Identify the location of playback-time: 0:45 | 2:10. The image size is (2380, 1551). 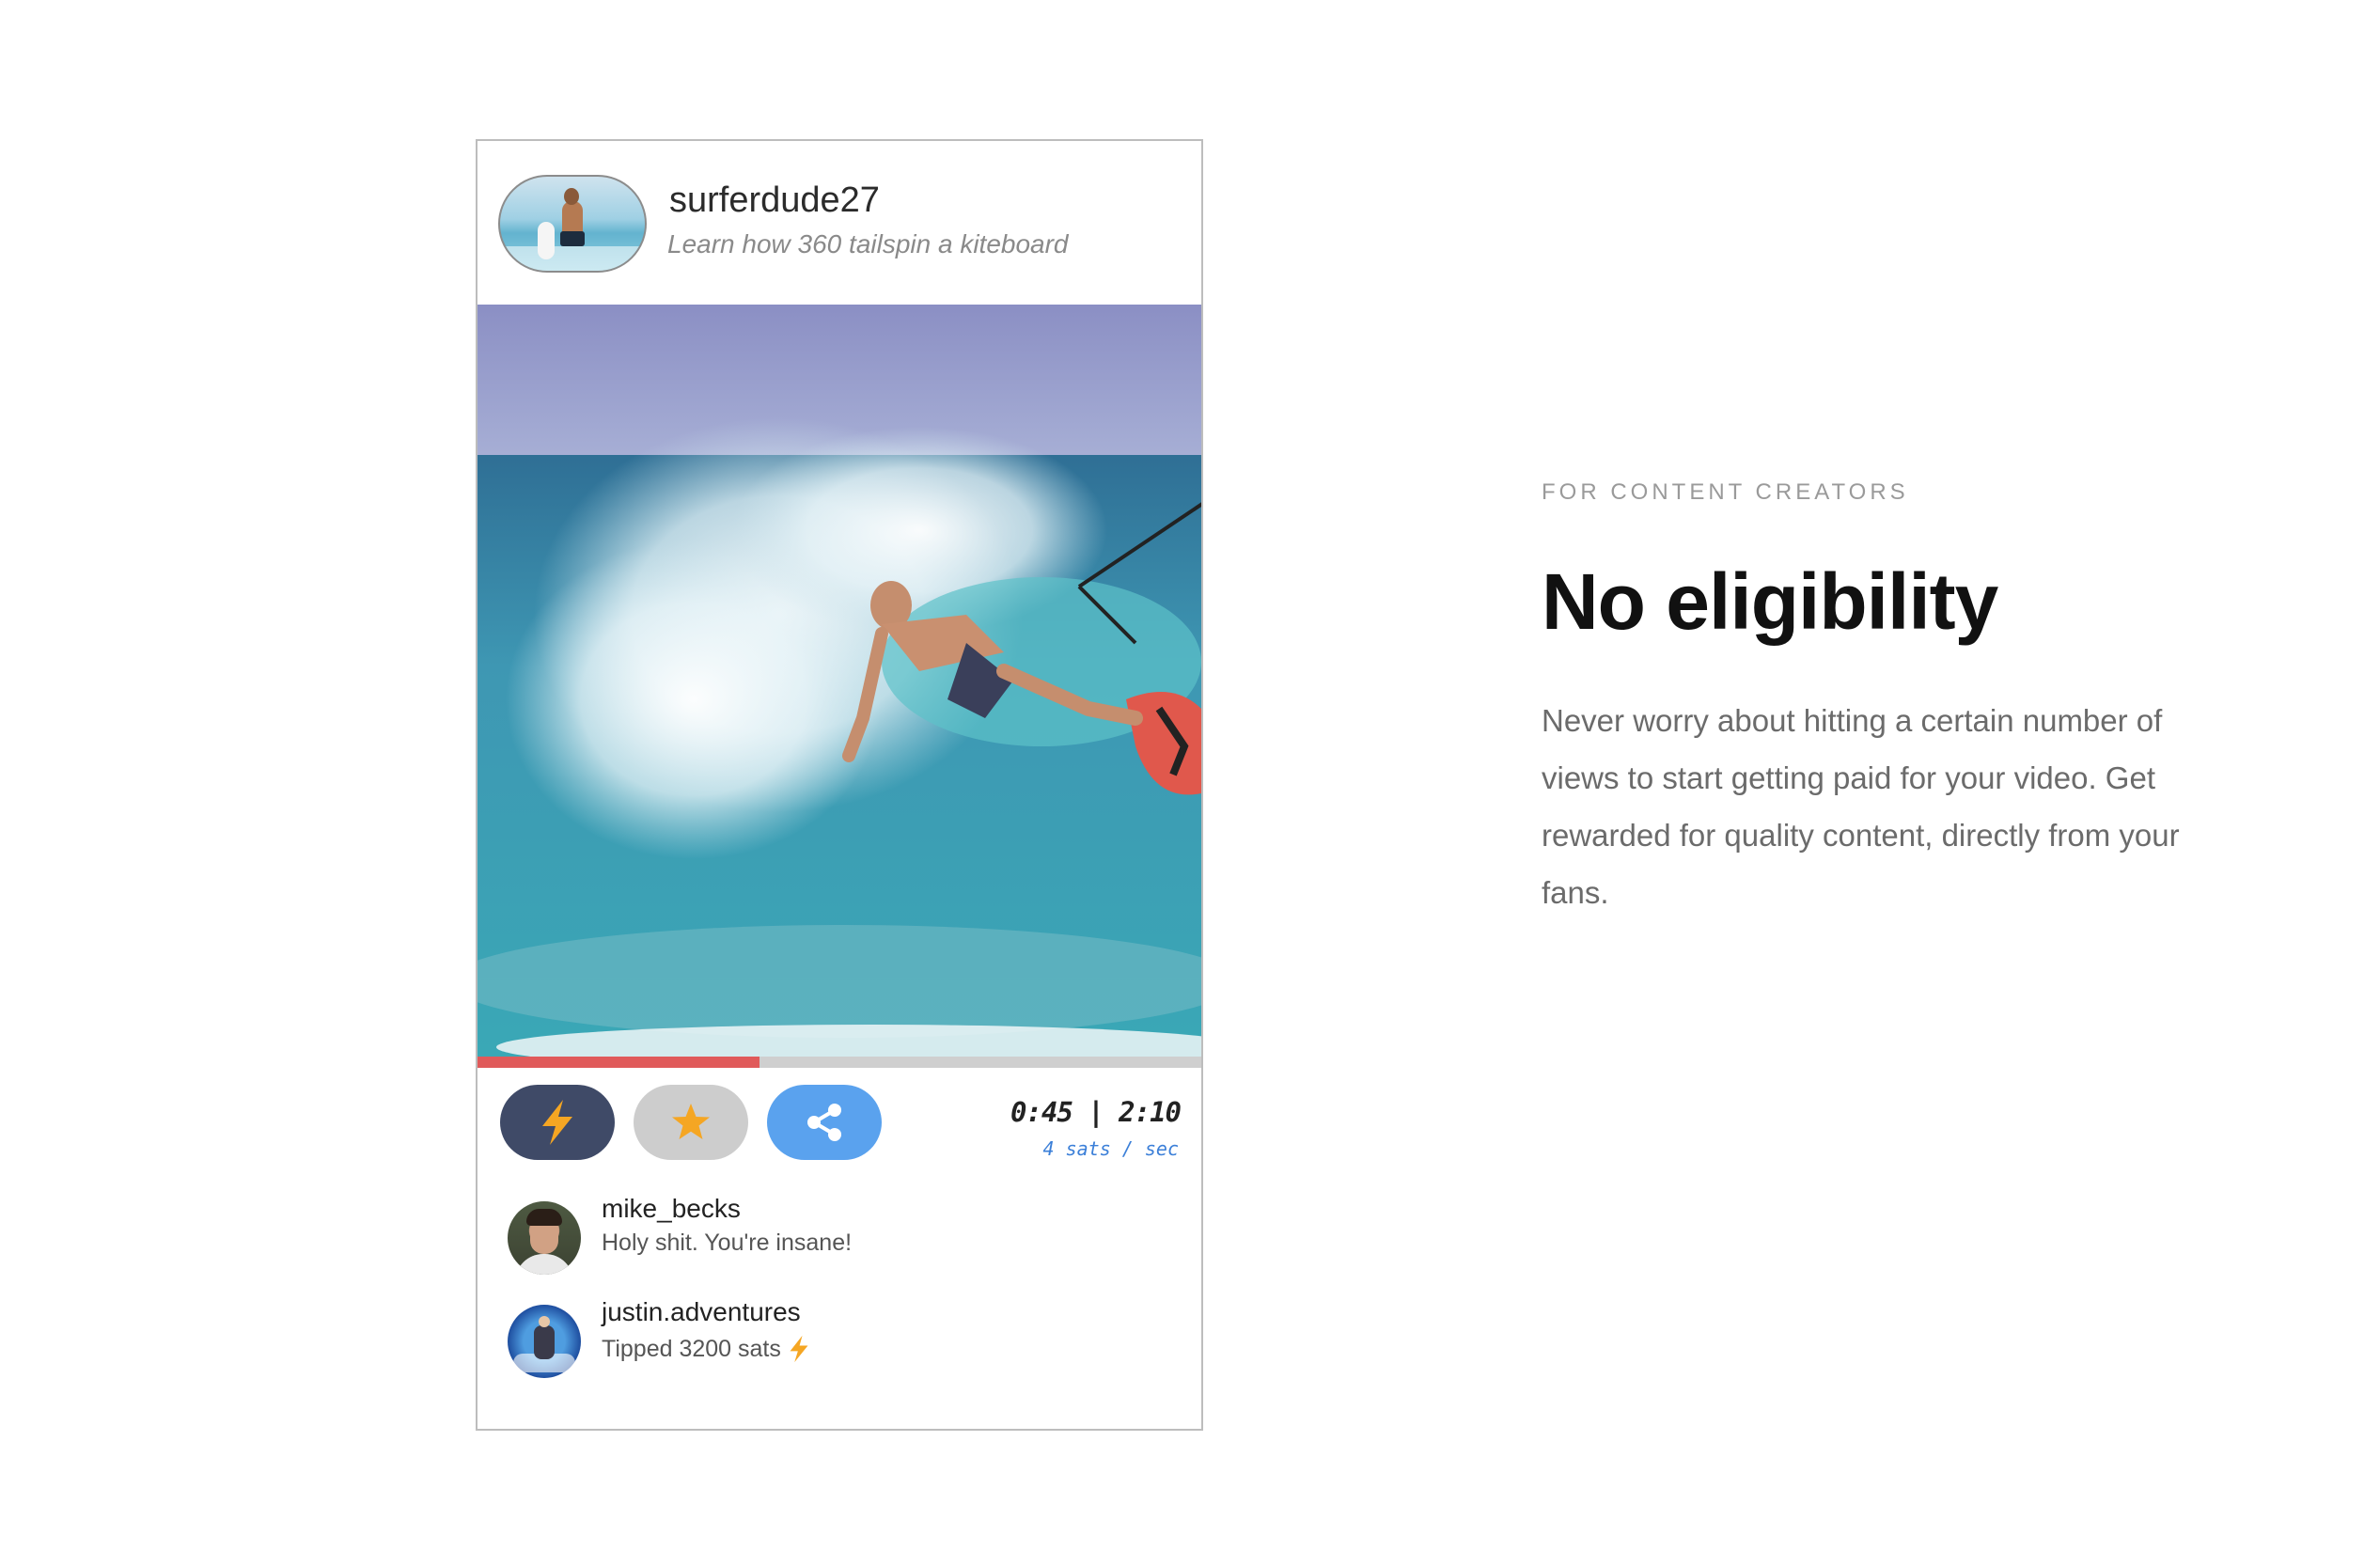
(1096, 1112).